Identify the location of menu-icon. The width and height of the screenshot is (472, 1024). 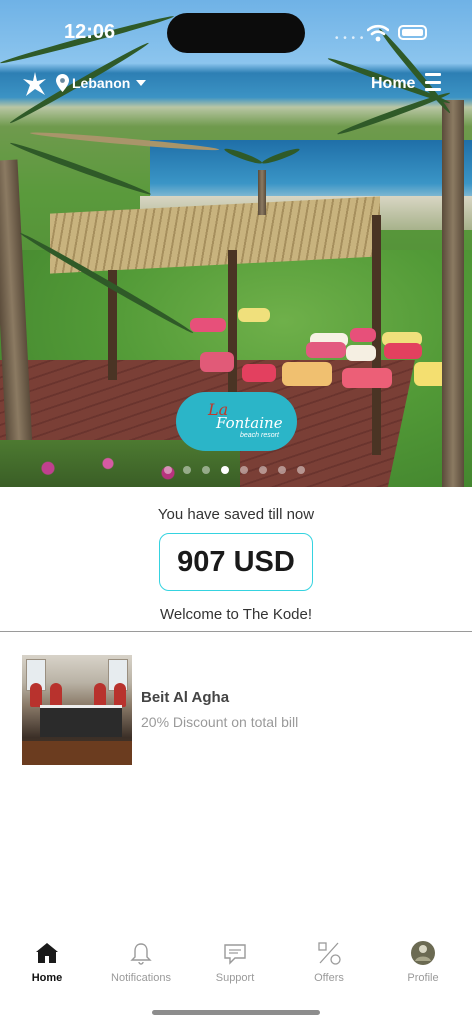
(433, 83).